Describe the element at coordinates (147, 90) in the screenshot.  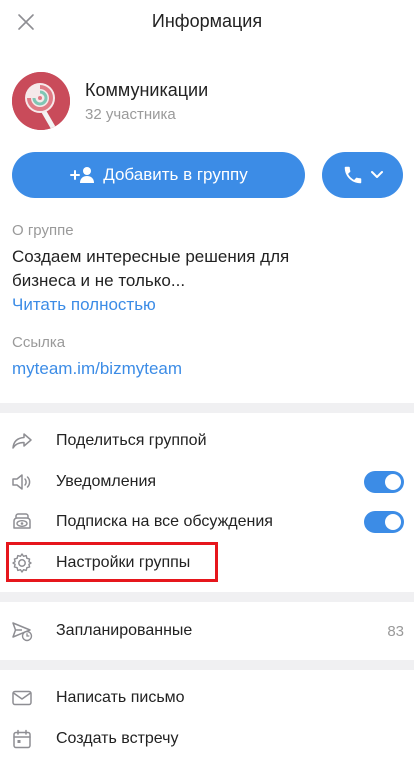
I see `group-name: Коммуникации` at that location.